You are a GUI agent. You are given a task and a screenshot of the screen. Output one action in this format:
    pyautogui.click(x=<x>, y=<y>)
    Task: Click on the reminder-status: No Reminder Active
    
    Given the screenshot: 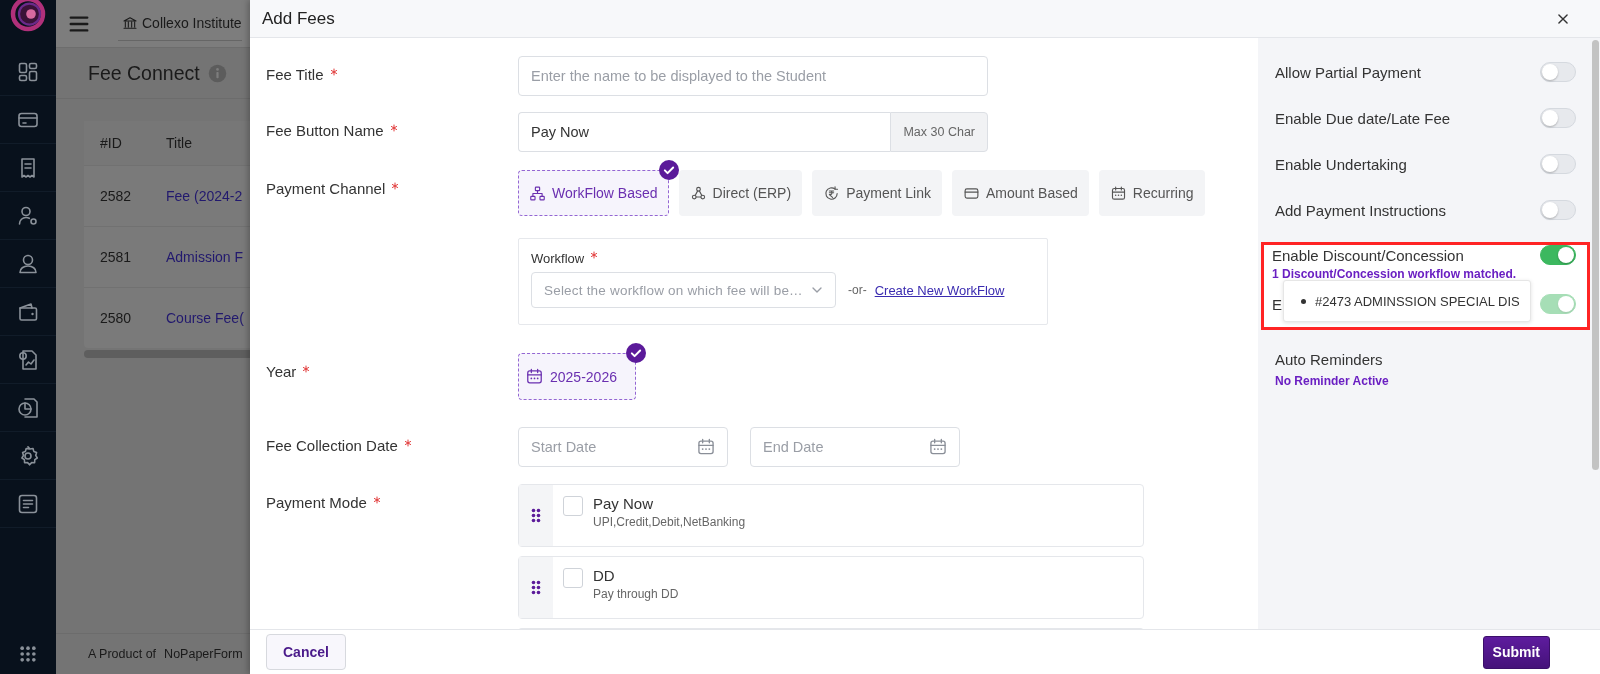 What is the action you would take?
    pyautogui.click(x=1332, y=381)
    